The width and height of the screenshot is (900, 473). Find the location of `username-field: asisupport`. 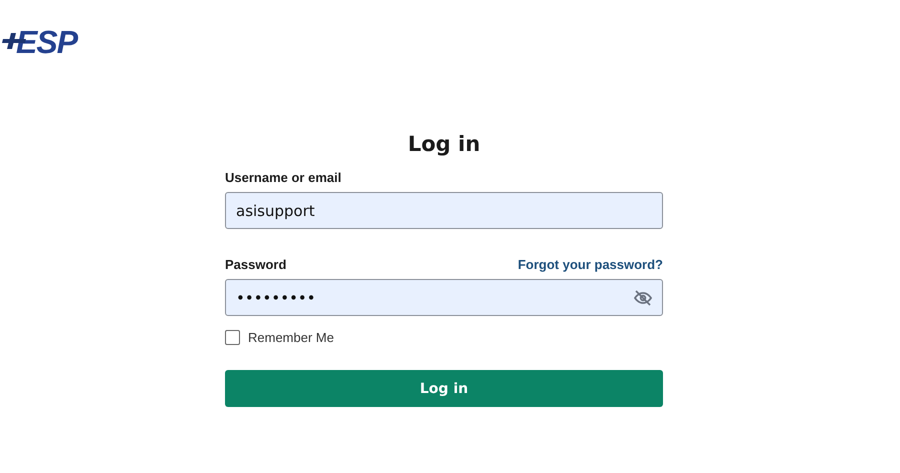

username-field: asisupport is located at coordinates (444, 210).